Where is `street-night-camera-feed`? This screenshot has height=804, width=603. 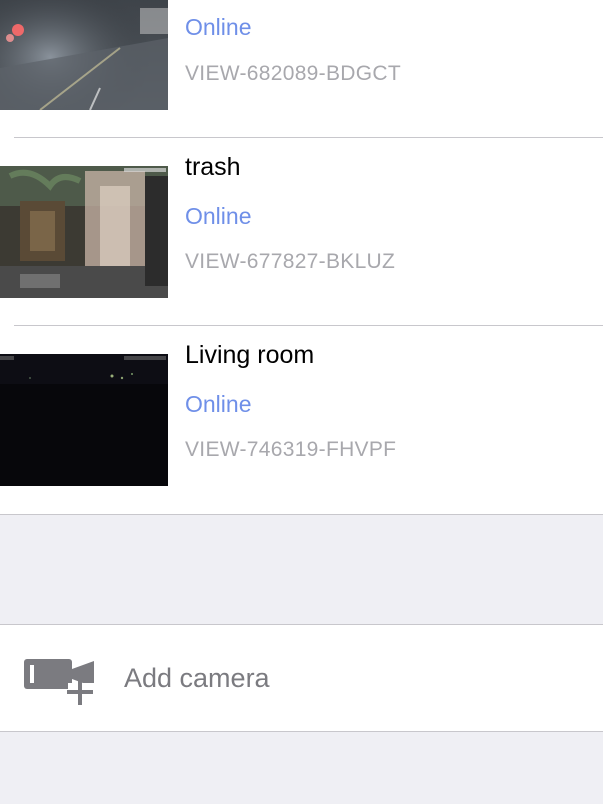
street-night-camera-feed is located at coordinates (84, 55).